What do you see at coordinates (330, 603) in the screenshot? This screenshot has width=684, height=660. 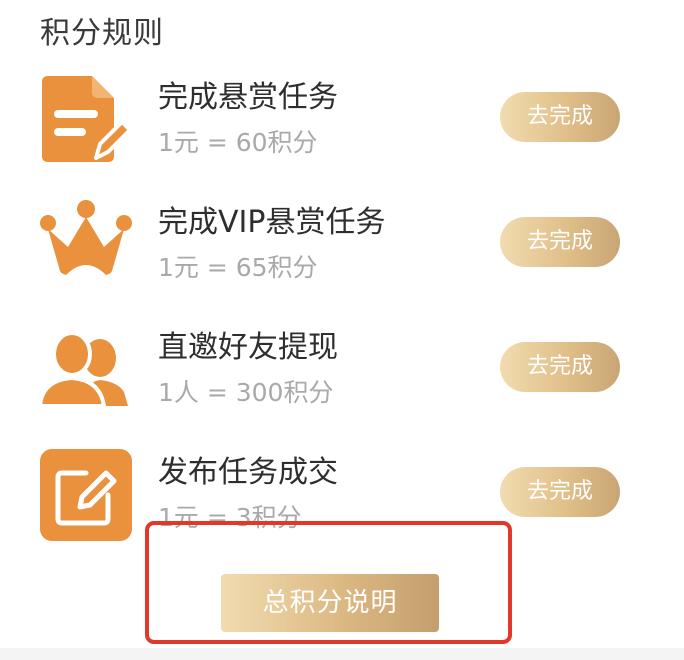 I see `total-points-explanation-button: 总积分说明` at bounding box center [330, 603].